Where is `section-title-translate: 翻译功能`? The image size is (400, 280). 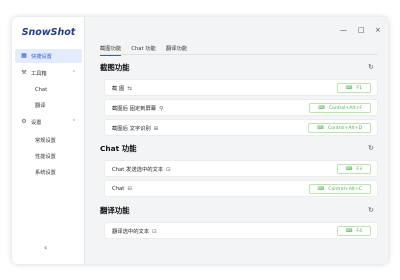 section-title-translate: 翻译功能 is located at coordinates (115, 210).